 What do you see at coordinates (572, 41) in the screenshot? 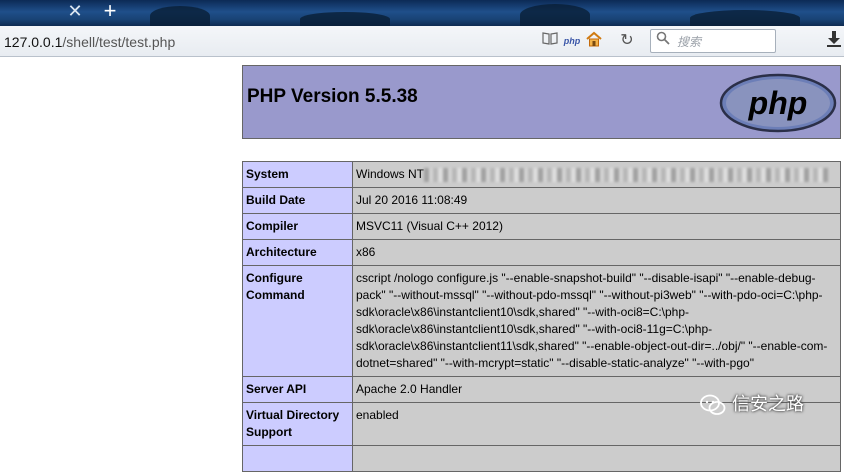
I see `php-icon: php` at bounding box center [572, 41].